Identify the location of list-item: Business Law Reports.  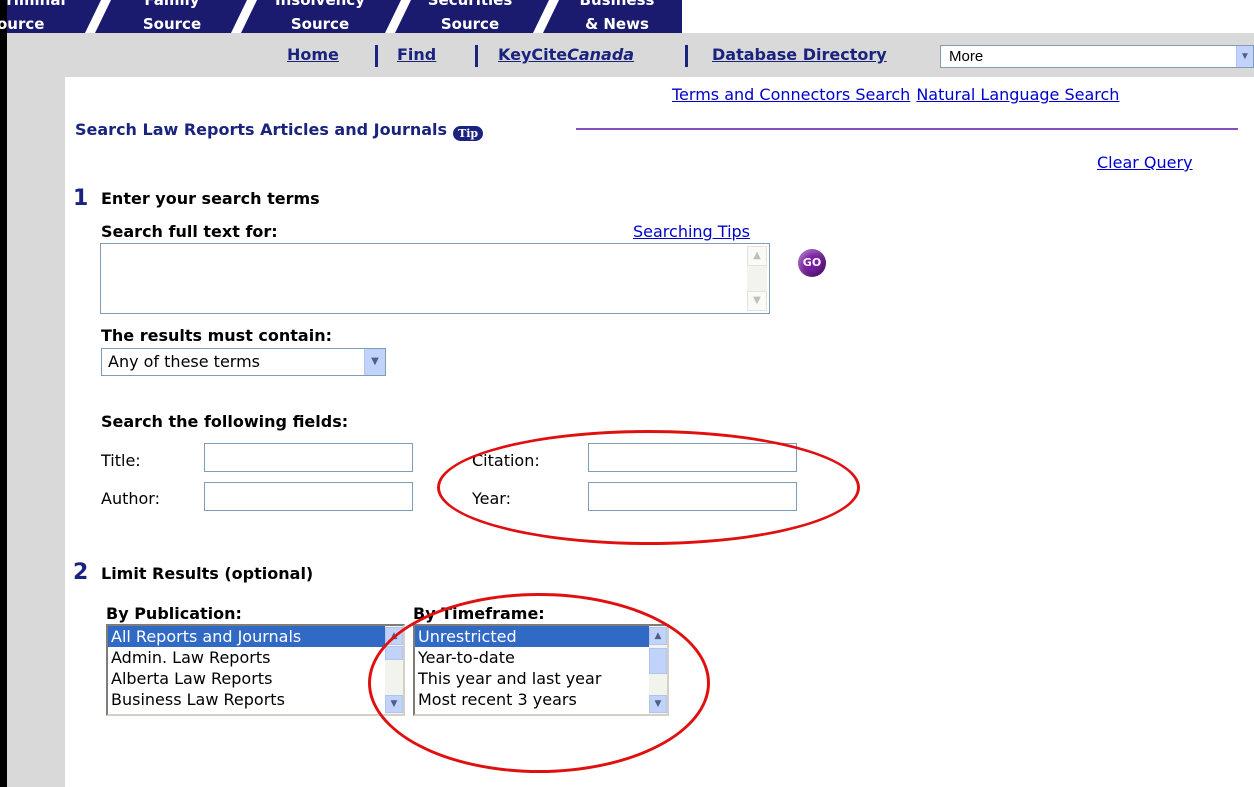
(255, 699).